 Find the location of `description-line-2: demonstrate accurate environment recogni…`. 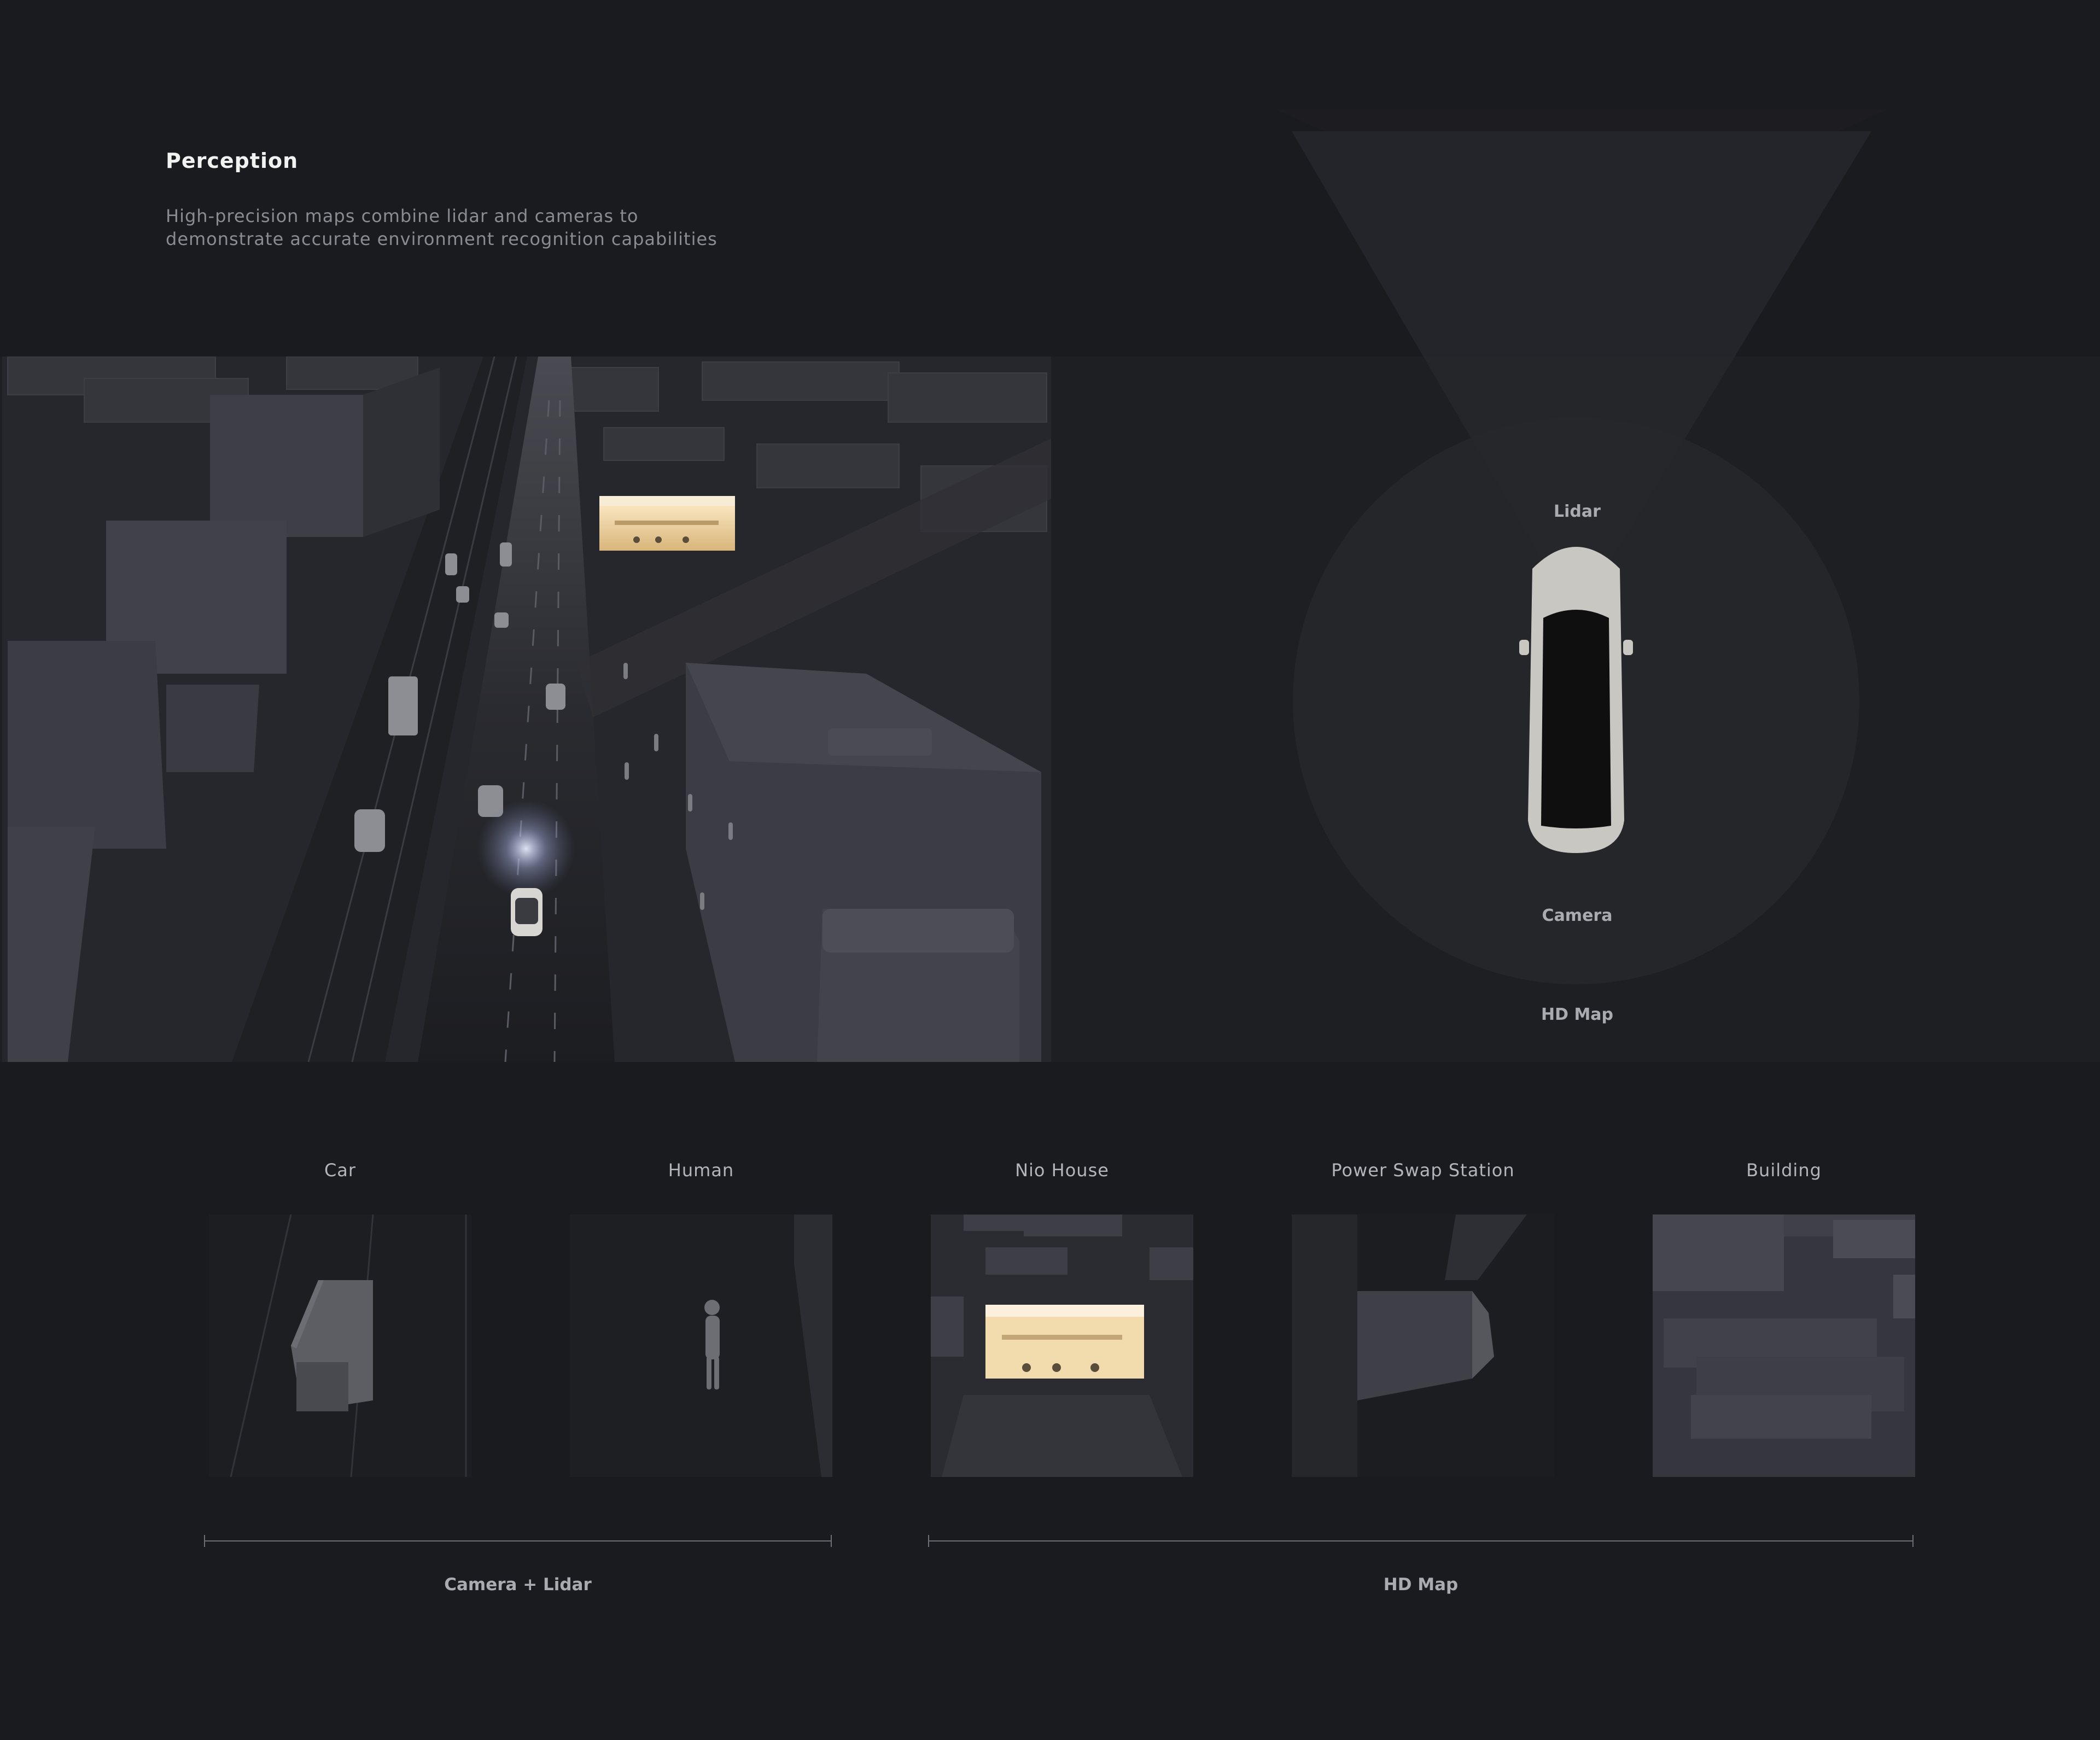

description-line-2: demonstrate accurate environment recogni… is located at coordinates (442, 239).